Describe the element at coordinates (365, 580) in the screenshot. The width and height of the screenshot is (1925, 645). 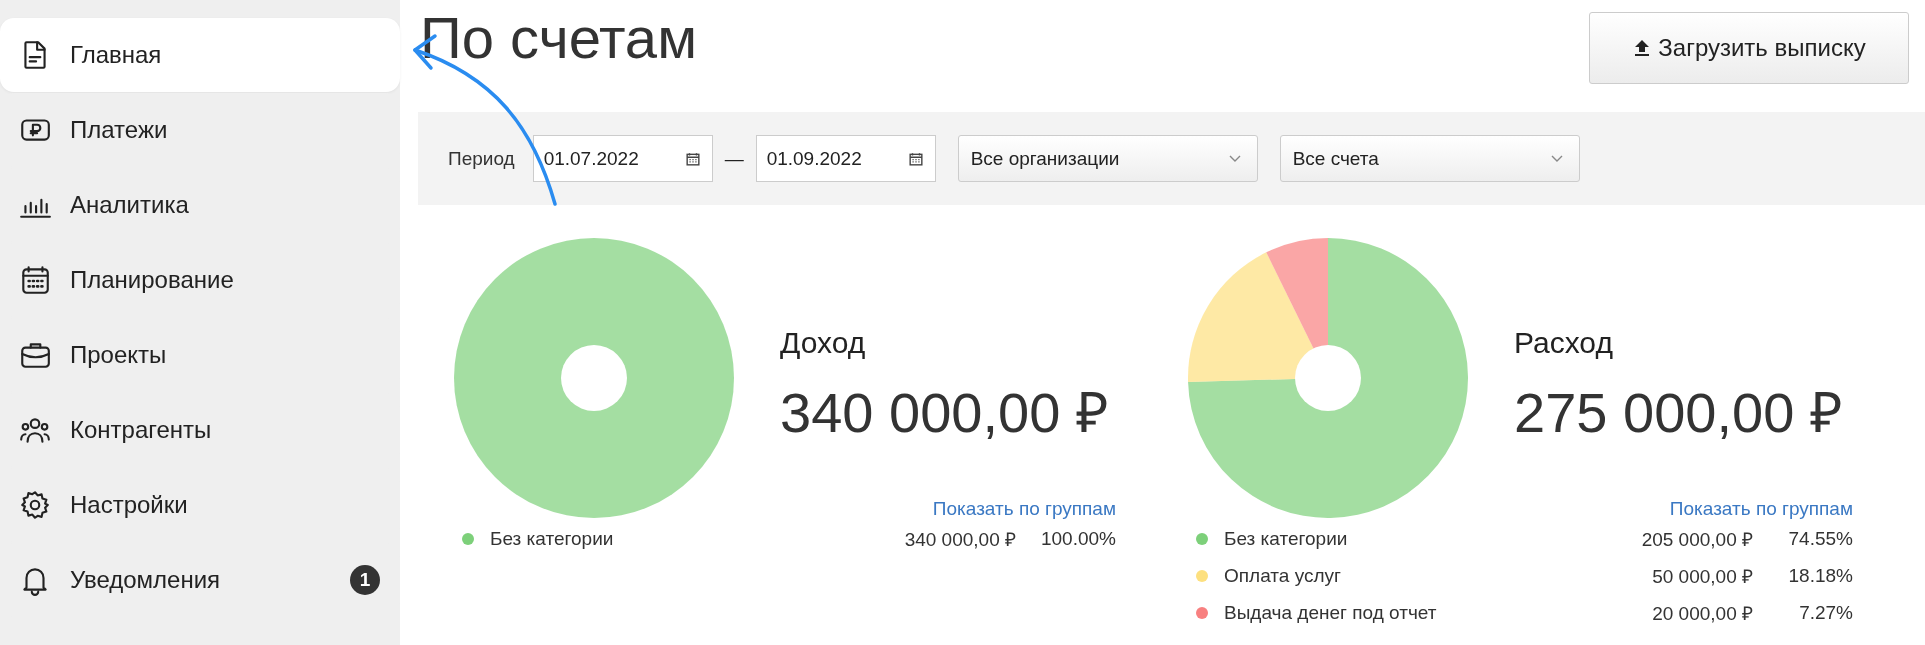
I see `notification-count: 1` at that location.